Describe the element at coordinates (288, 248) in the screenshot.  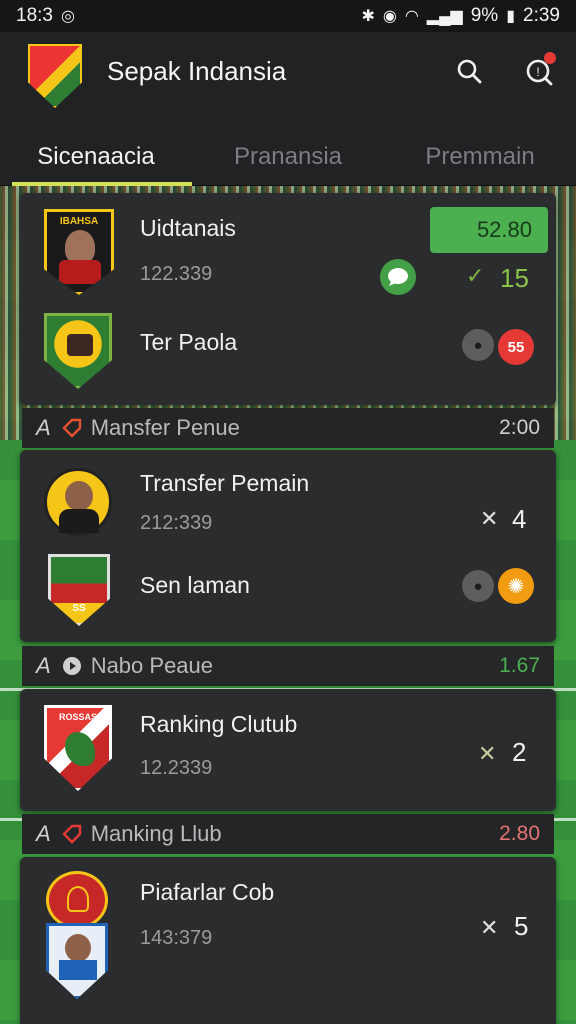
I see `list-item: IBAHSA Uidtanais 122.339 52.80 ✓ 15` at that location.